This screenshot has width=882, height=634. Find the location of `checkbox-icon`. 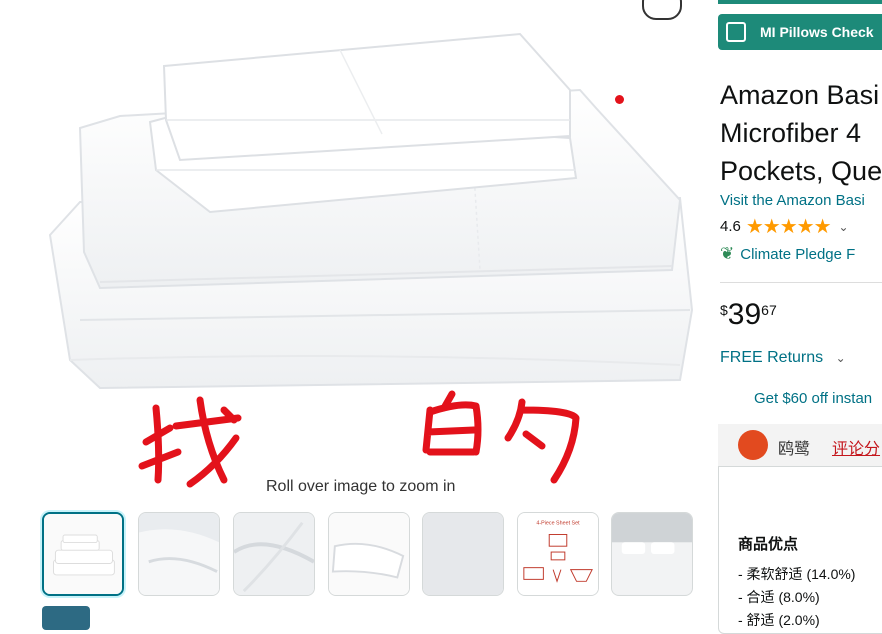

checkbox-icon is located at coordinates (736, 32).